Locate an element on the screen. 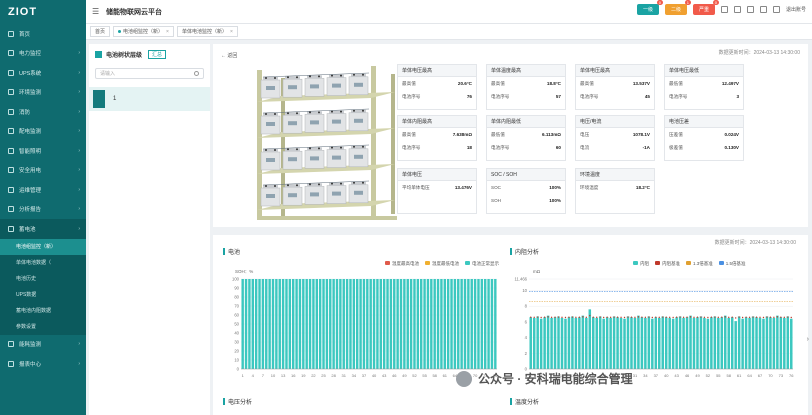  bell-icon is located at coordinates (737, 9).